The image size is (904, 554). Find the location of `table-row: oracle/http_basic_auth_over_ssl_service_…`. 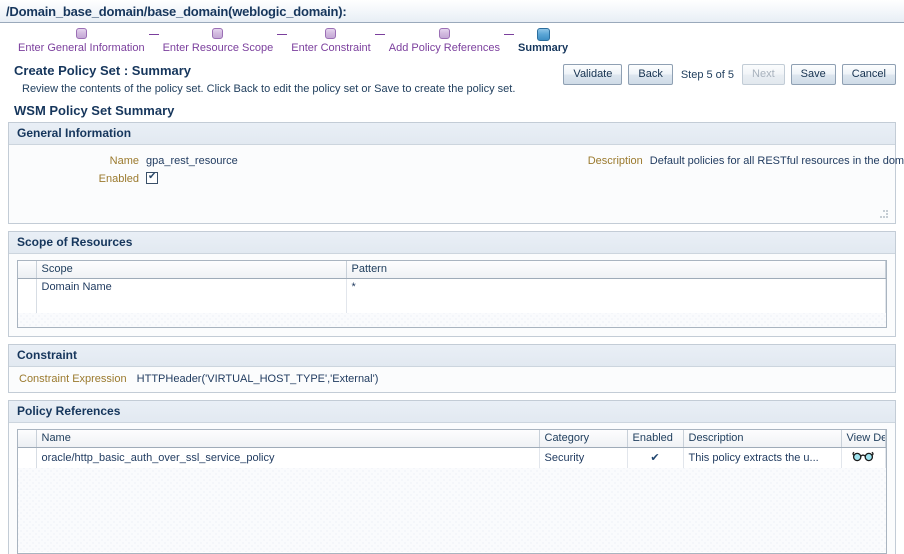

table-row: oracle/http_basic_auth_over_ssl_service_… is located at coordinates (452, 457).